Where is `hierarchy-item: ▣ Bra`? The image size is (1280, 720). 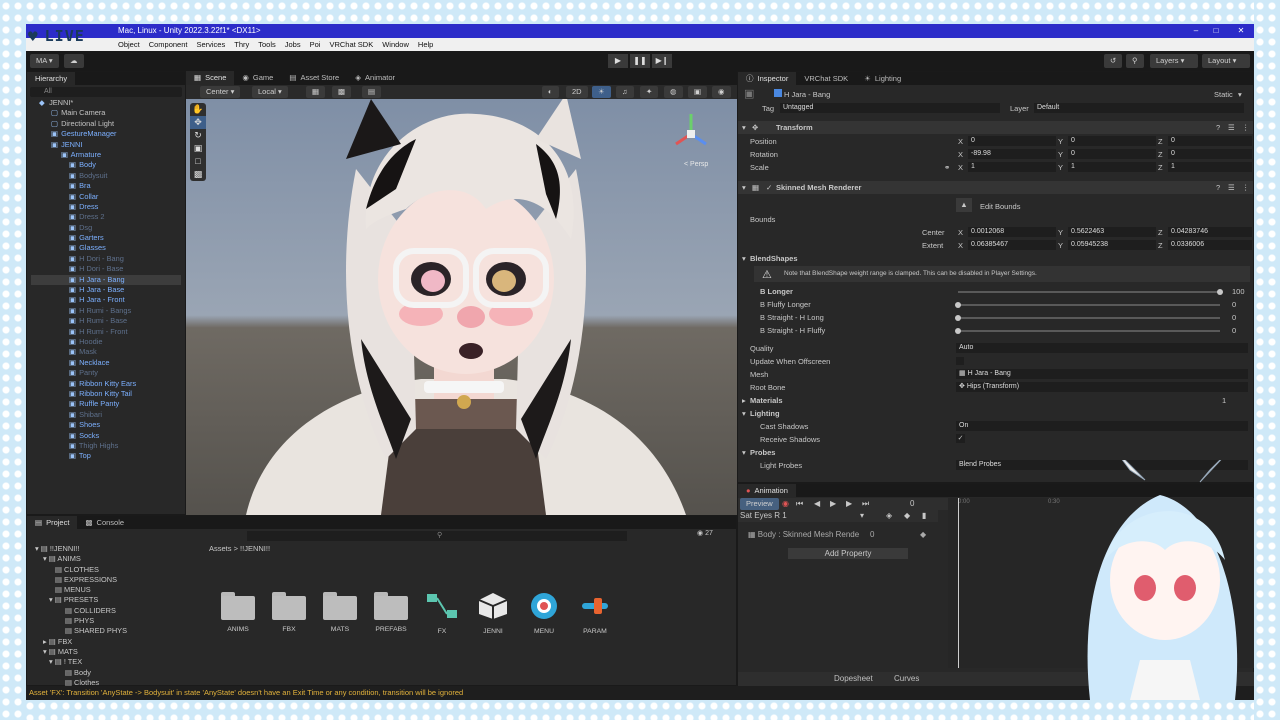
hierarchy-item: ▣ Bra is located at coordinates (106, 186).